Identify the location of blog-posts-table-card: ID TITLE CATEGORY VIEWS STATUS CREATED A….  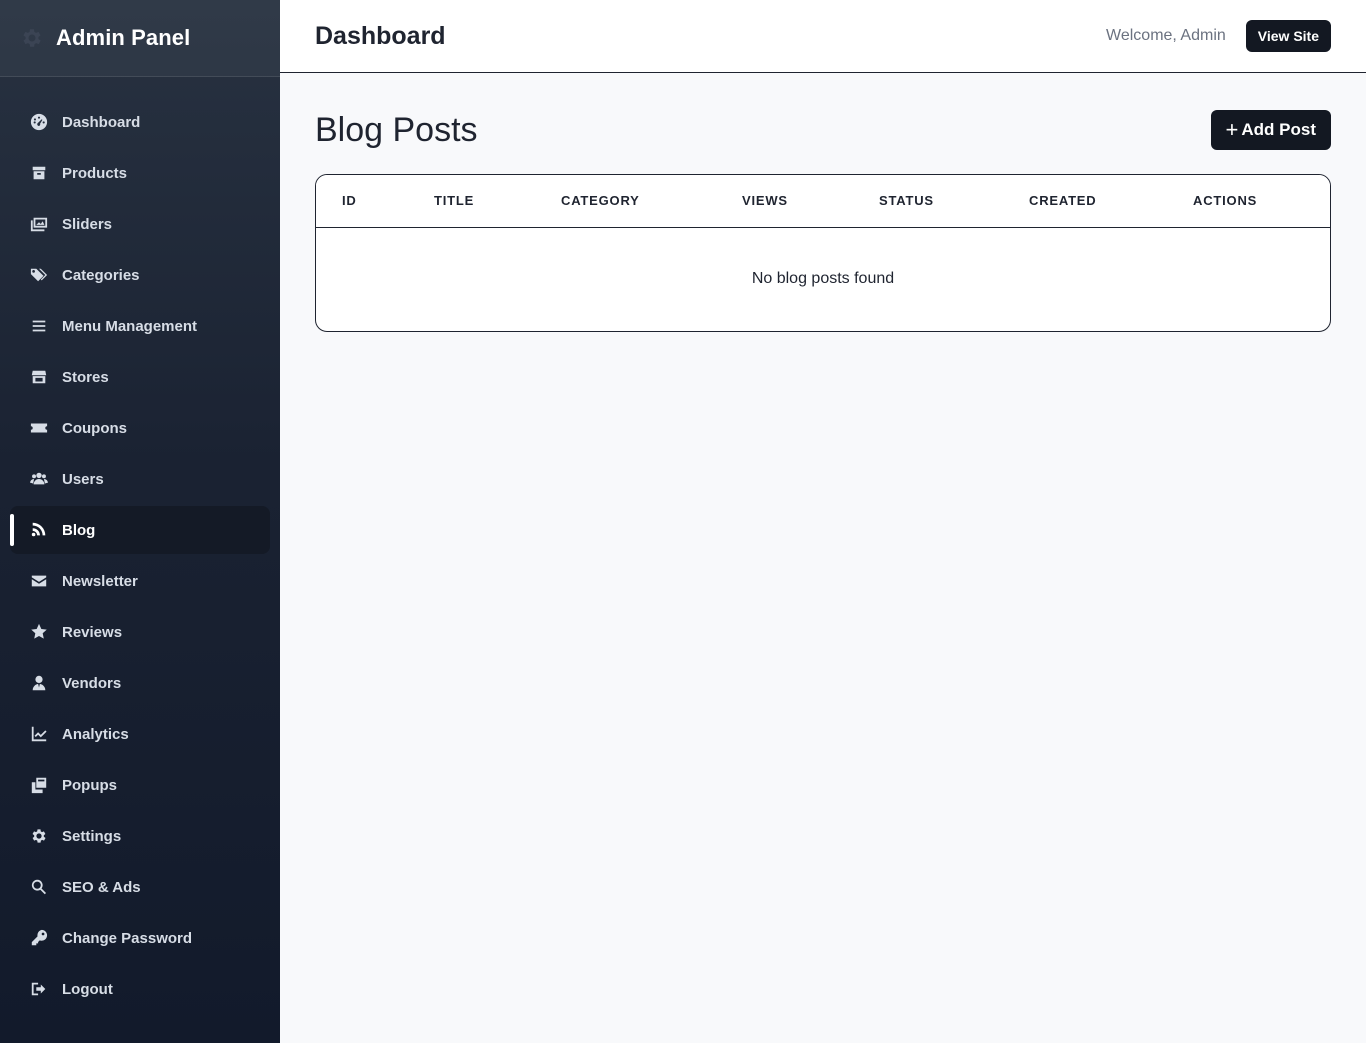
(823, 253).